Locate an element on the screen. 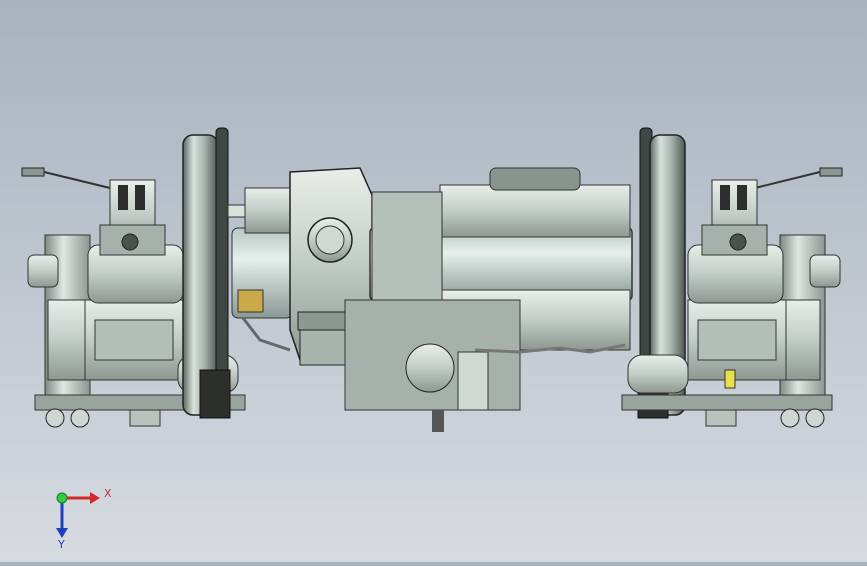  z-axis-arrow is located at coordinates (62, 518).